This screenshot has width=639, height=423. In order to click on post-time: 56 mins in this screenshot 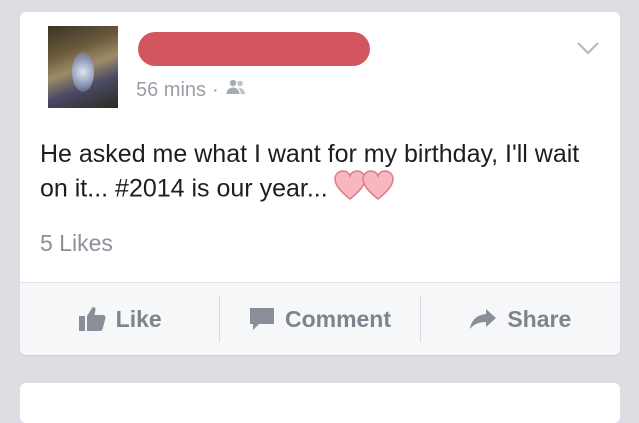, I will do `click(171, 90)`.